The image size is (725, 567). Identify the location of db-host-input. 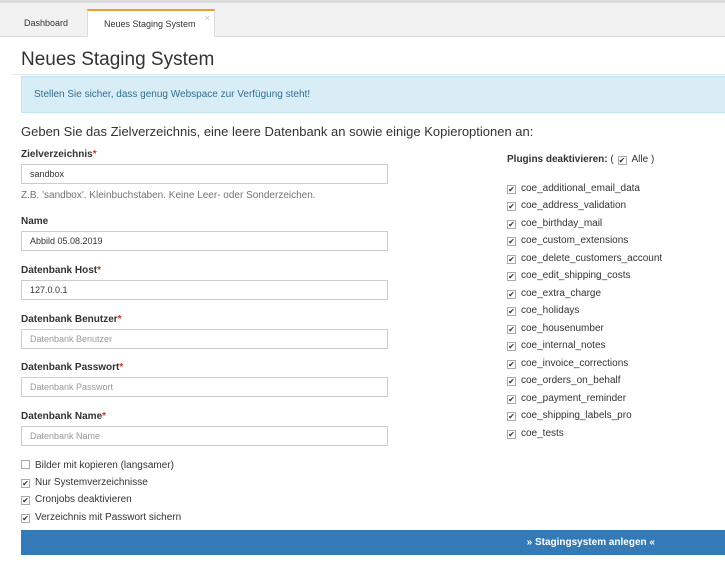
(204, 290).